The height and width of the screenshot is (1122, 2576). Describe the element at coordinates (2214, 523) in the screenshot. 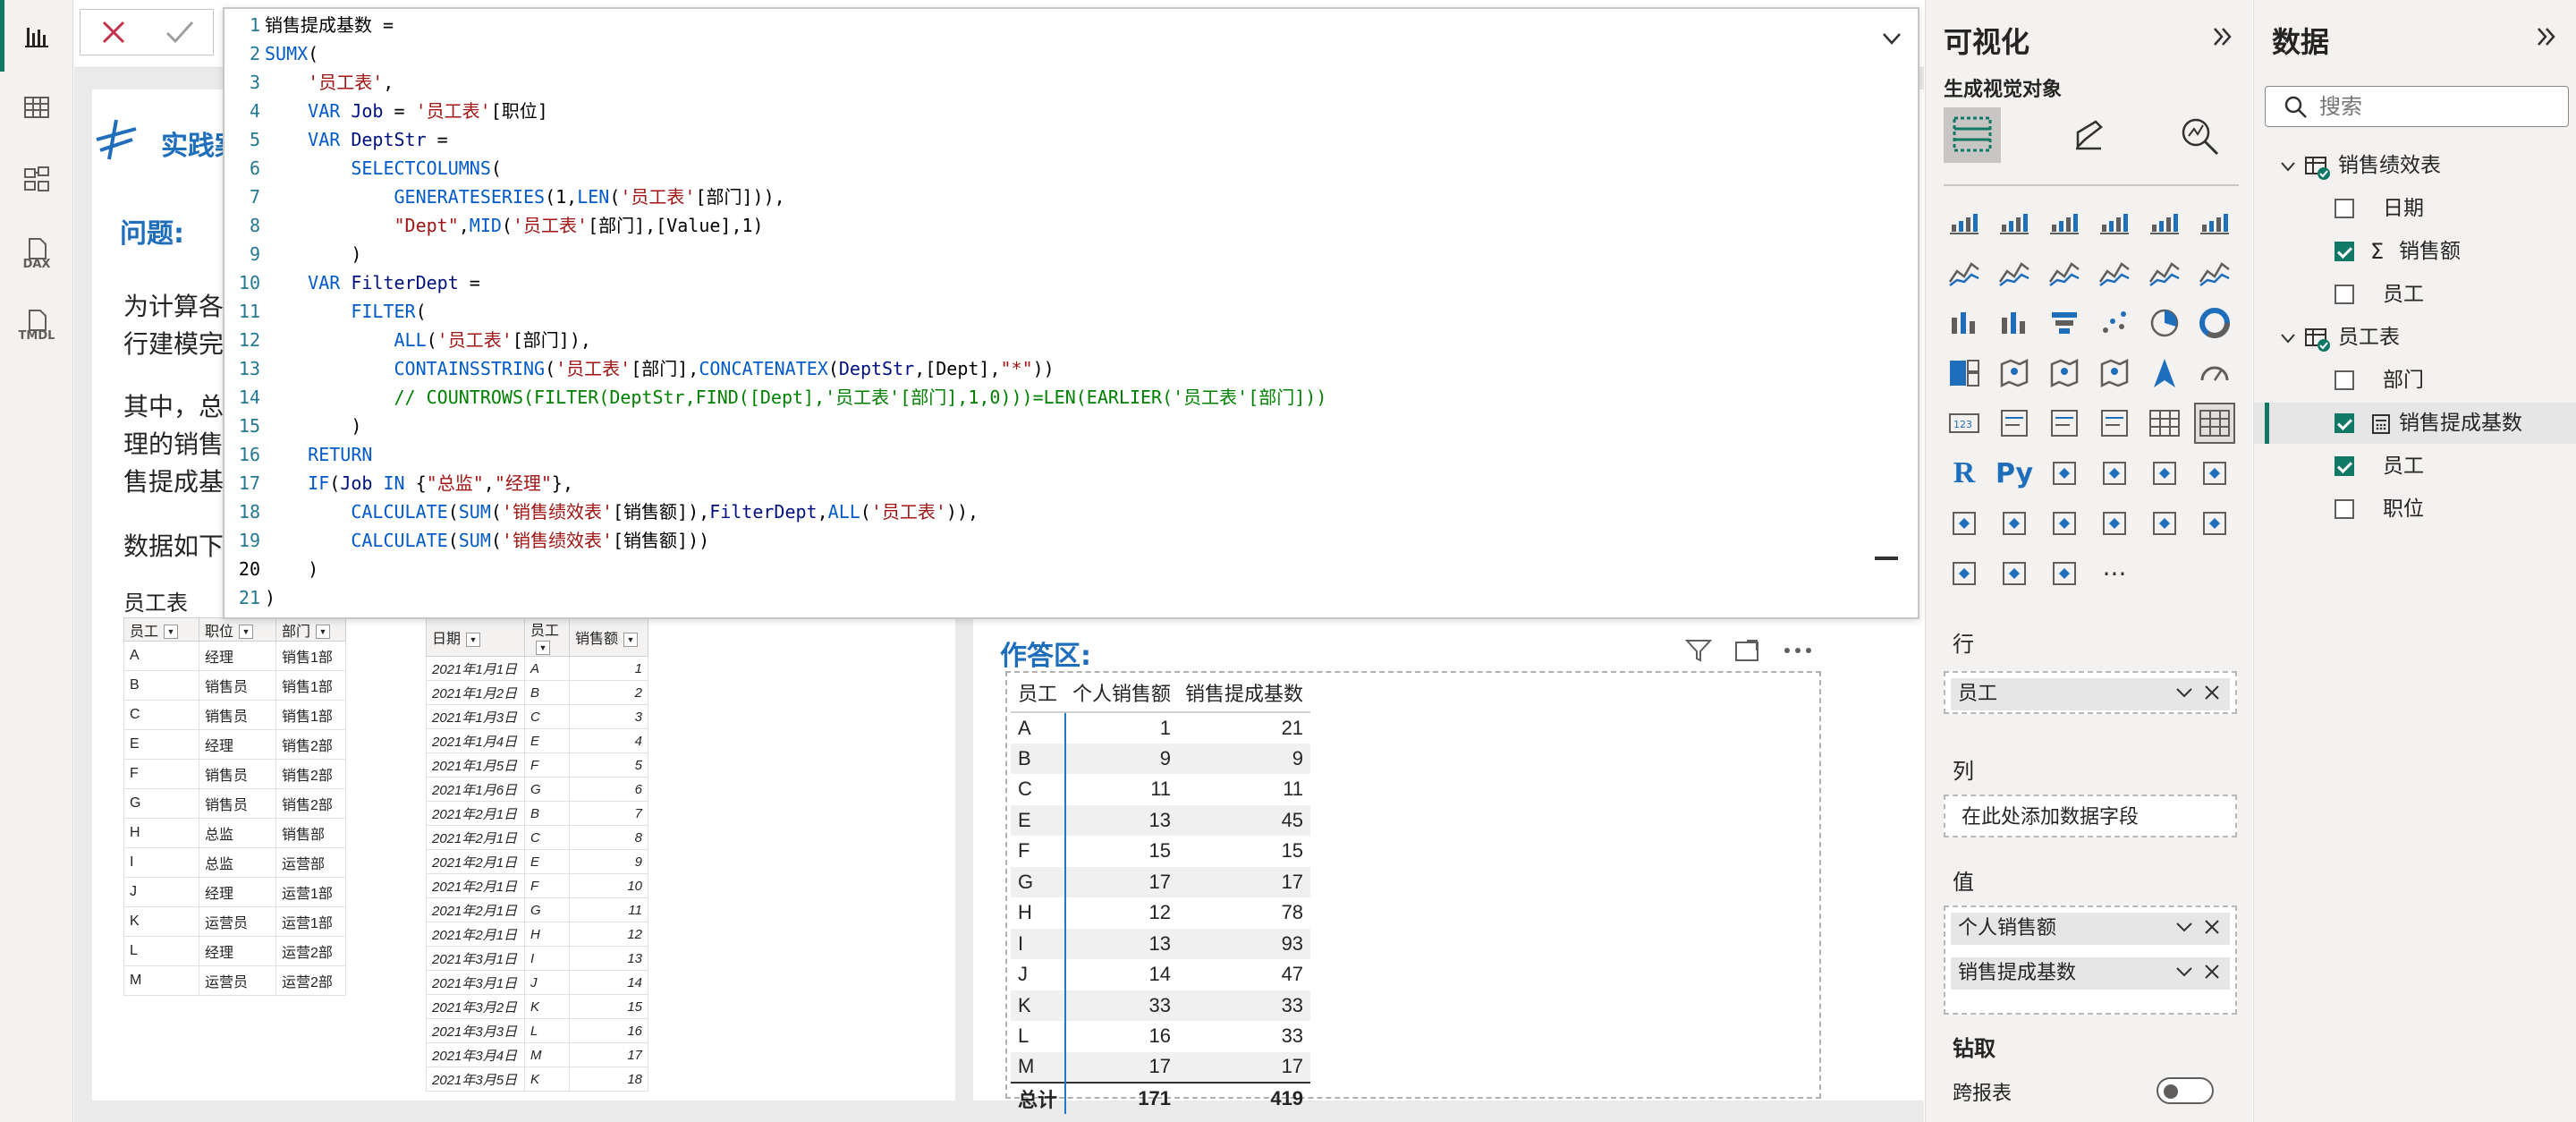

I see `new-card-icon` at that location.